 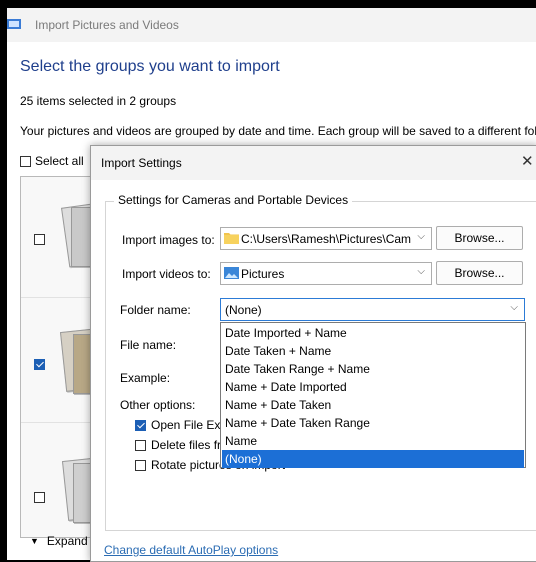 I want to click on items-selected-text: 25 items selected in 2 groups, so click(x=98, y=101).